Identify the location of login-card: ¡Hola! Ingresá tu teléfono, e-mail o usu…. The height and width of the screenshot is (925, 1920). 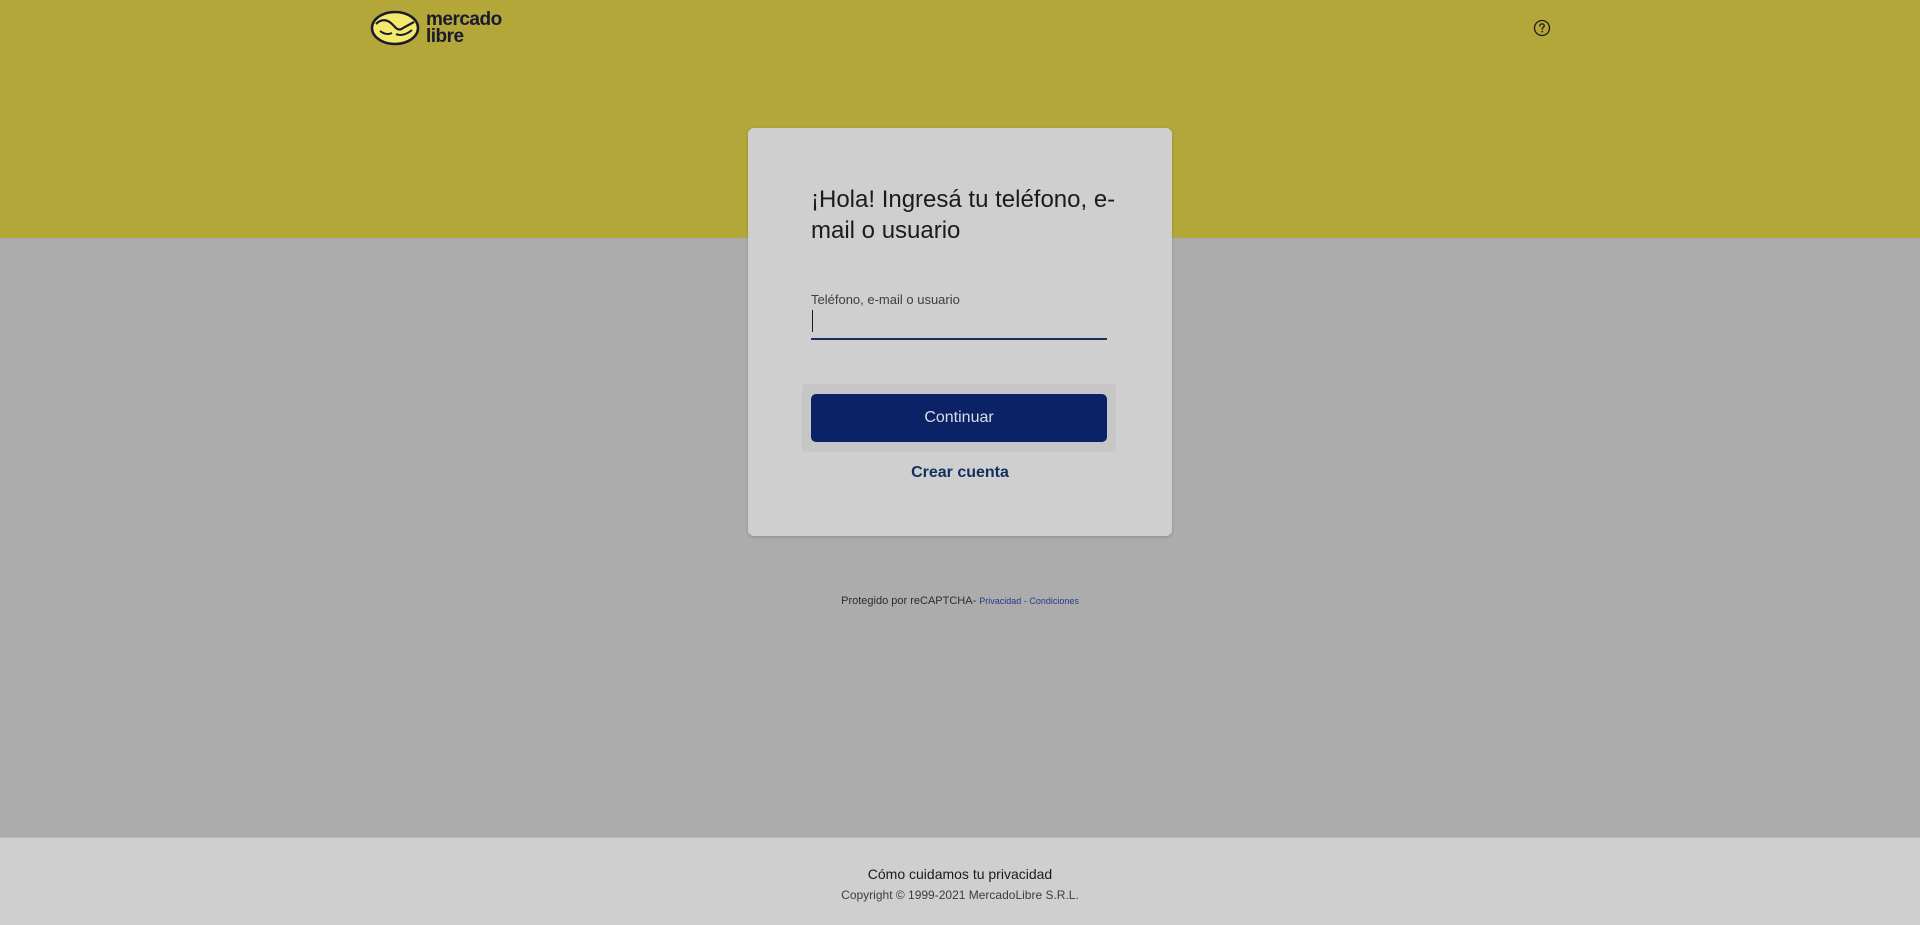
(960, 332).